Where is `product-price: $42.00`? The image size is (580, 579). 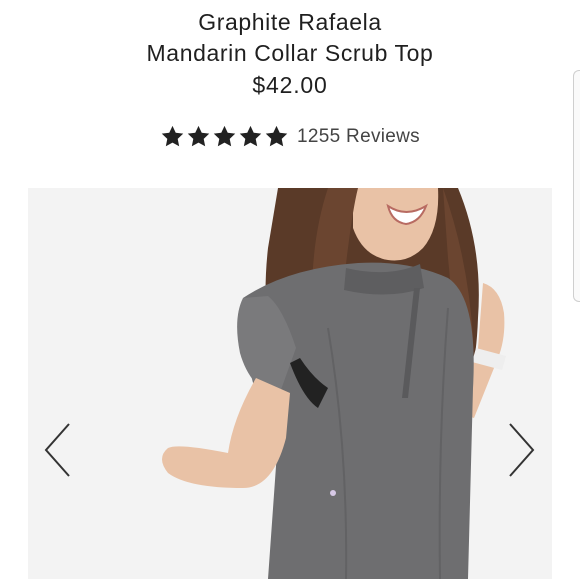 product-price: $42.00 is located at coordinates (290, 85).